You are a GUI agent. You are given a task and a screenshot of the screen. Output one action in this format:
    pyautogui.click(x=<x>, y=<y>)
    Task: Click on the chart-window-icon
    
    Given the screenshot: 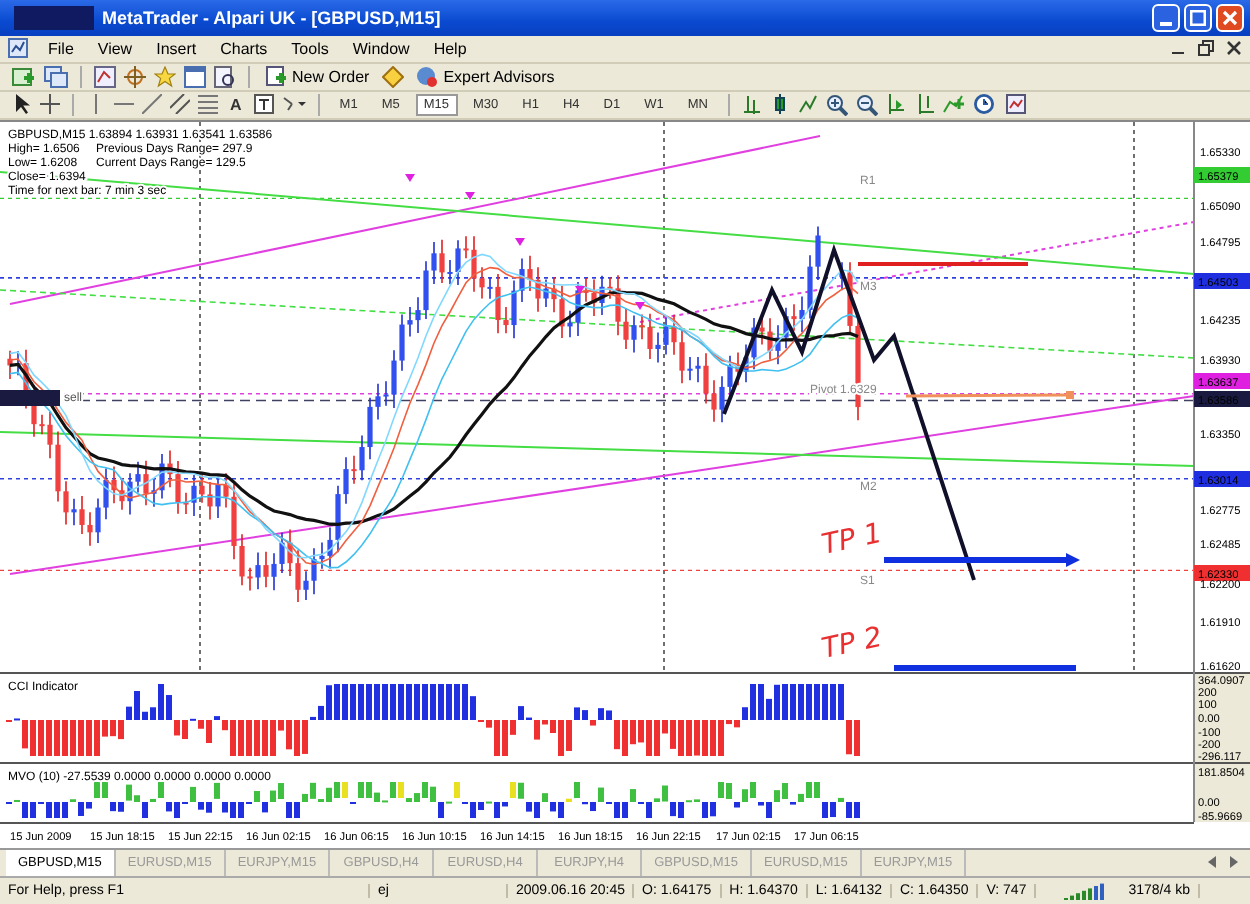 What is the action you would take?
    pyautogui.click(x=18, y=48)
    